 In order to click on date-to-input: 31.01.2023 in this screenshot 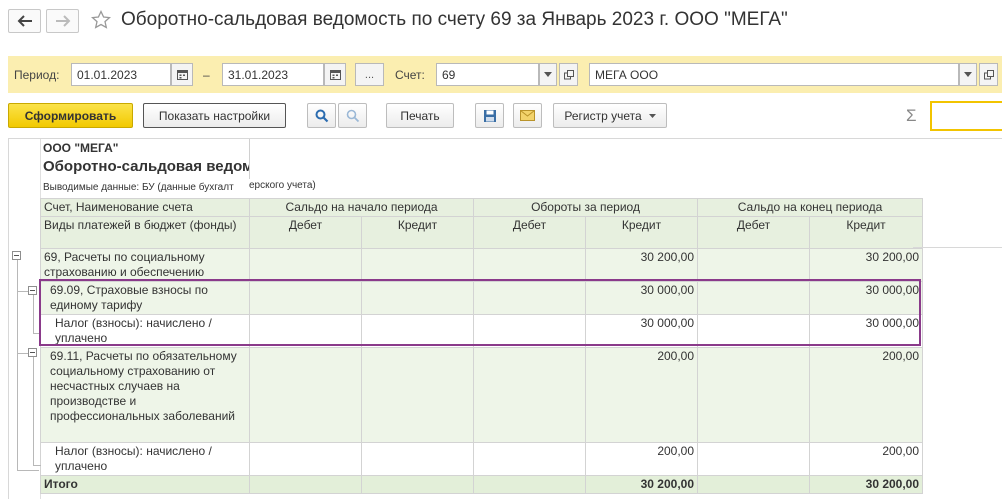, I will do `click(273, 74)`.